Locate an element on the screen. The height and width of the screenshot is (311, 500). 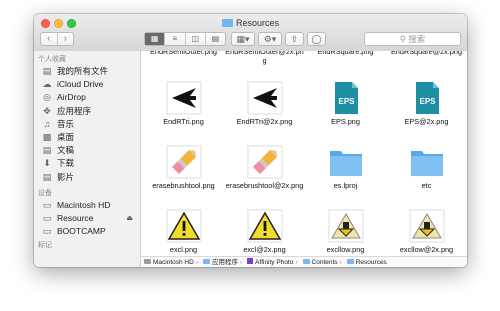
window-title: Resources is located at coordinates (250, 23).